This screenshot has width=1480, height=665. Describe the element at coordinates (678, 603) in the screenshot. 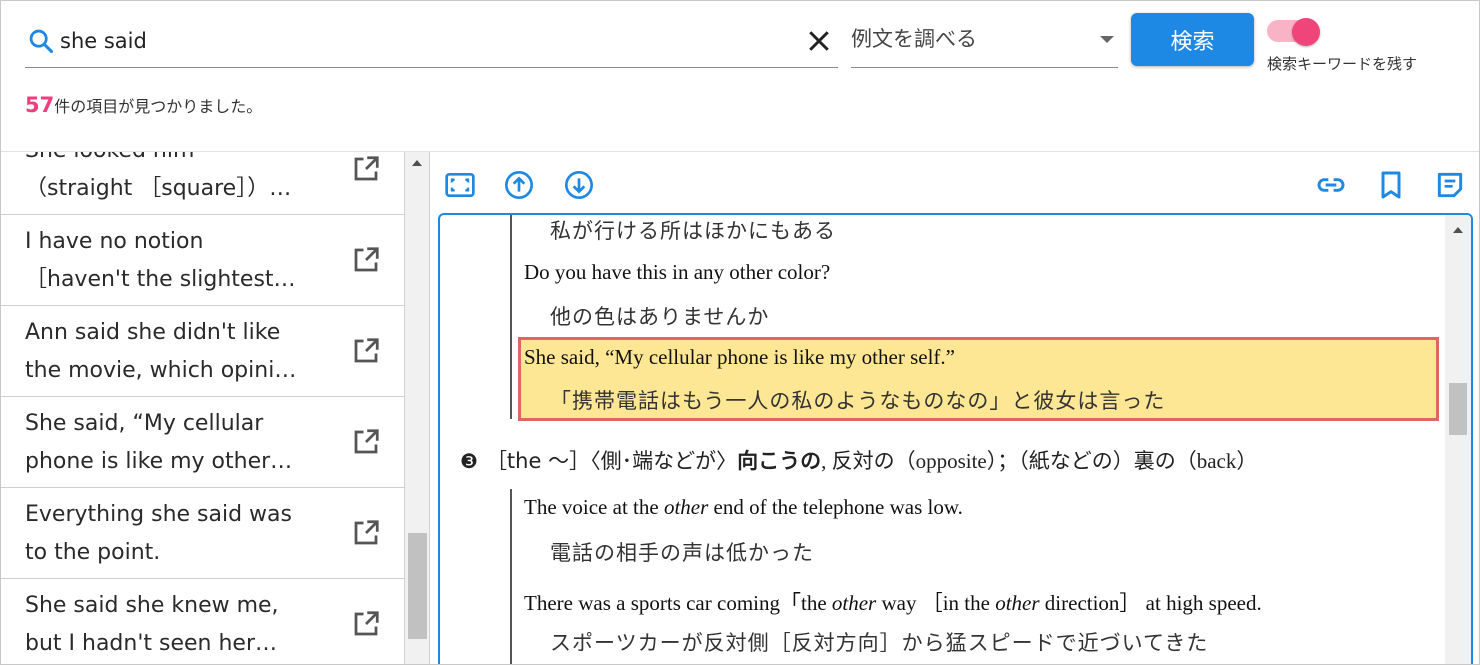

I see `text-run: There was a sports car coming「the` at that location.